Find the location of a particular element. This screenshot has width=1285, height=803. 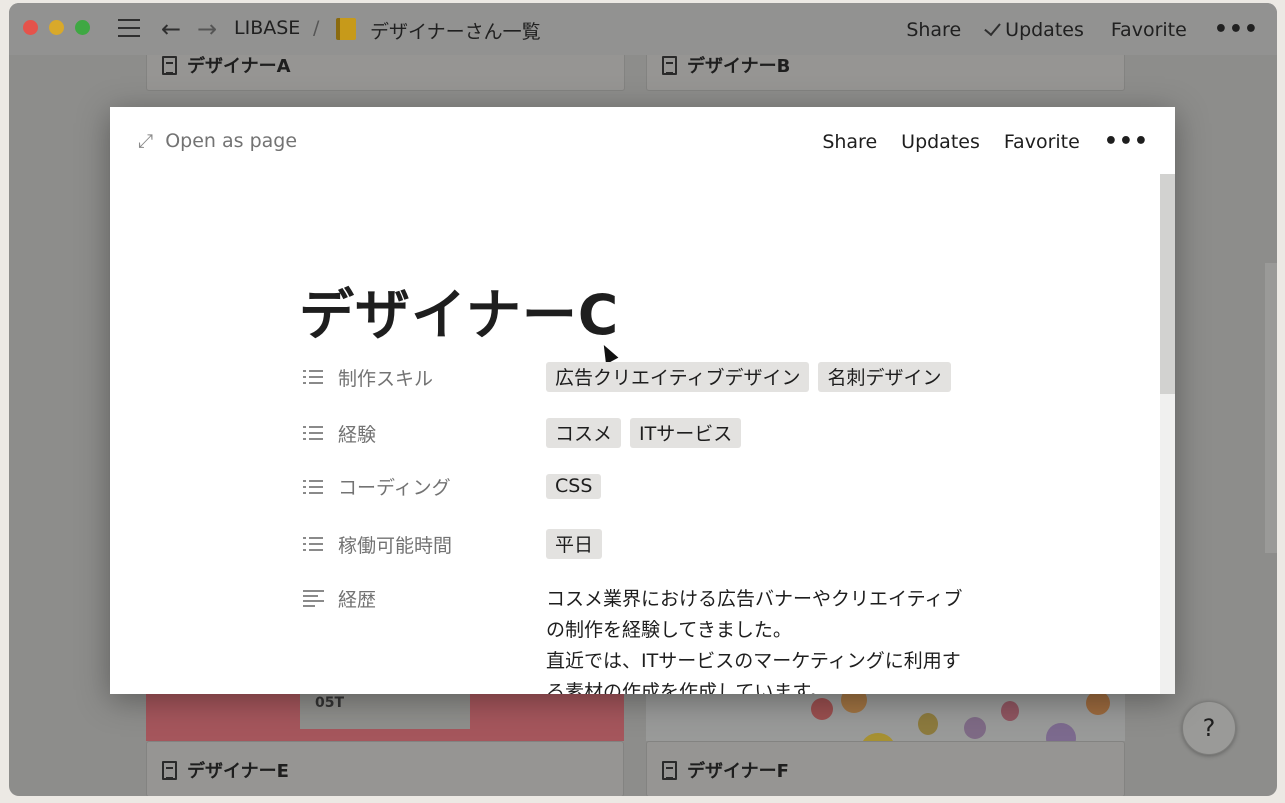

property-row-coding: コーディング CSS is located at coordinates (452, 486).